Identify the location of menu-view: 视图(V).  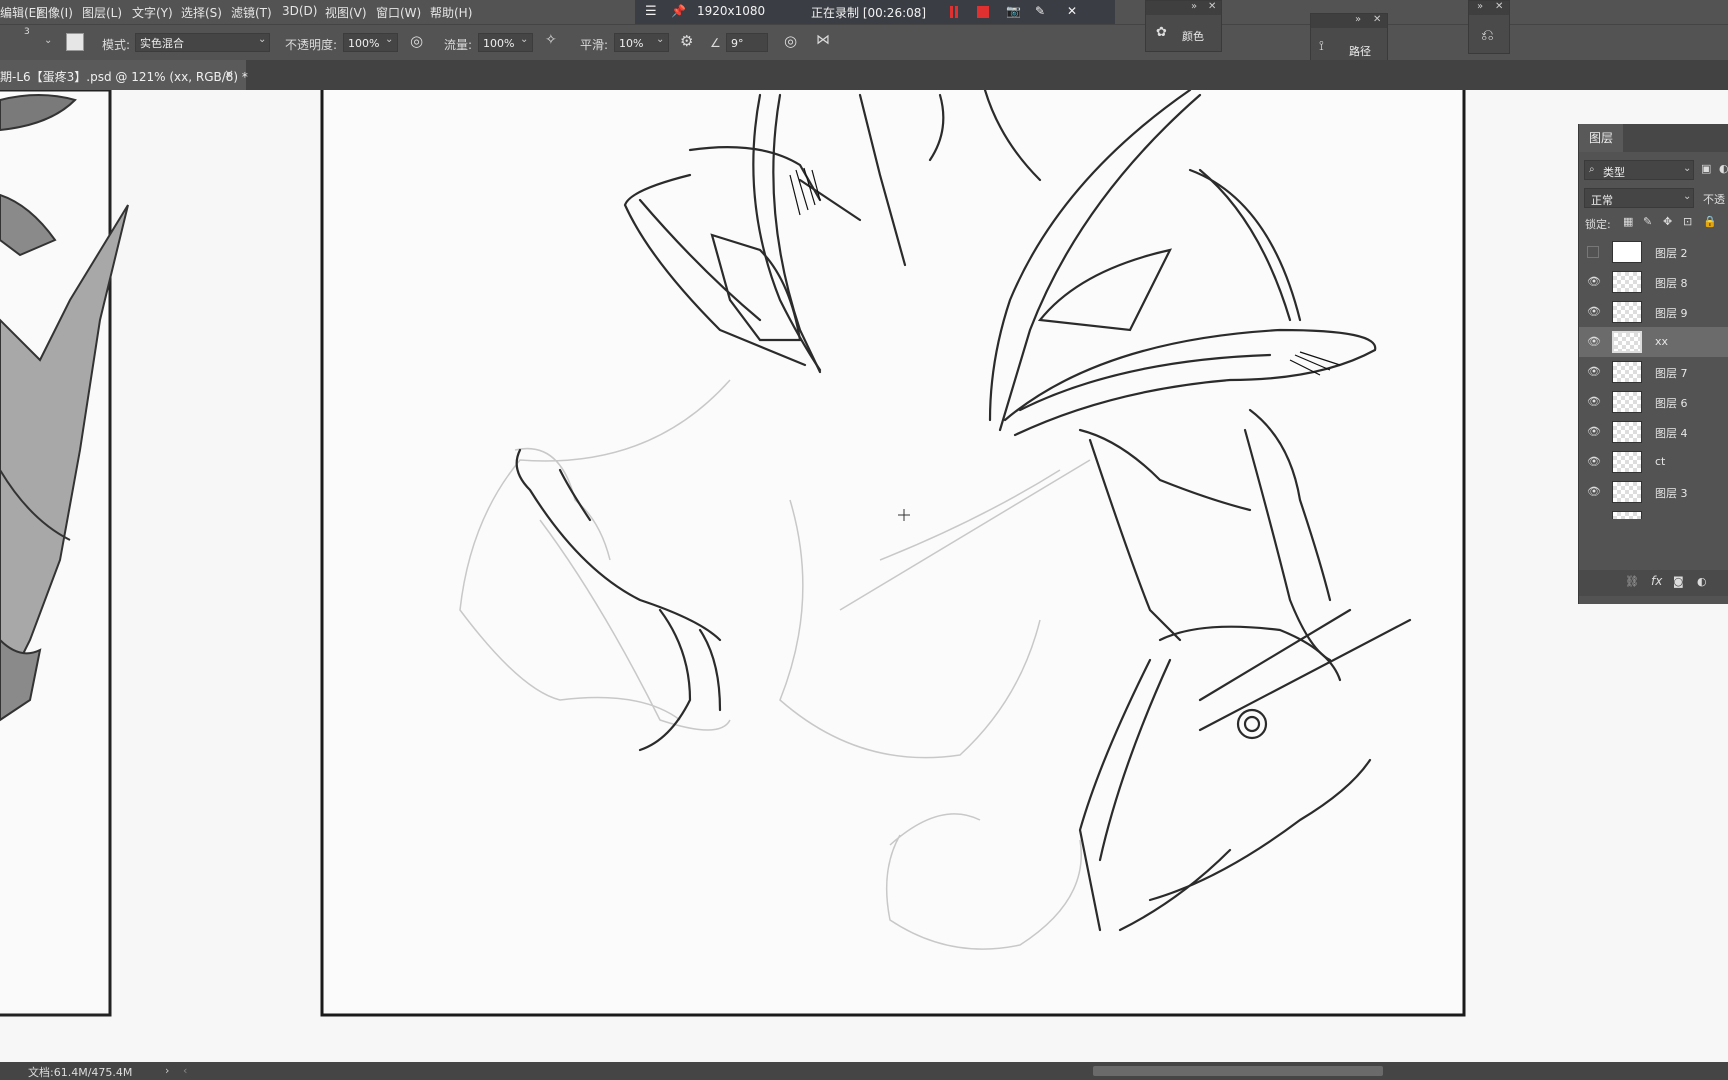
(346, 12).